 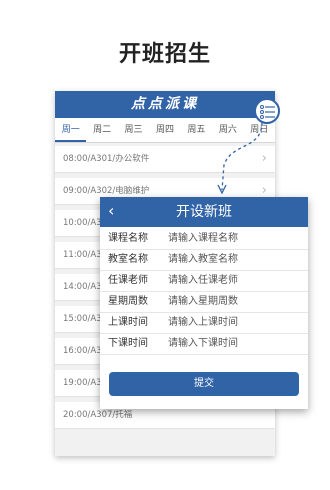 I want to click on field-placeholder: 请输入课程名称, so click(x=203, y=239).